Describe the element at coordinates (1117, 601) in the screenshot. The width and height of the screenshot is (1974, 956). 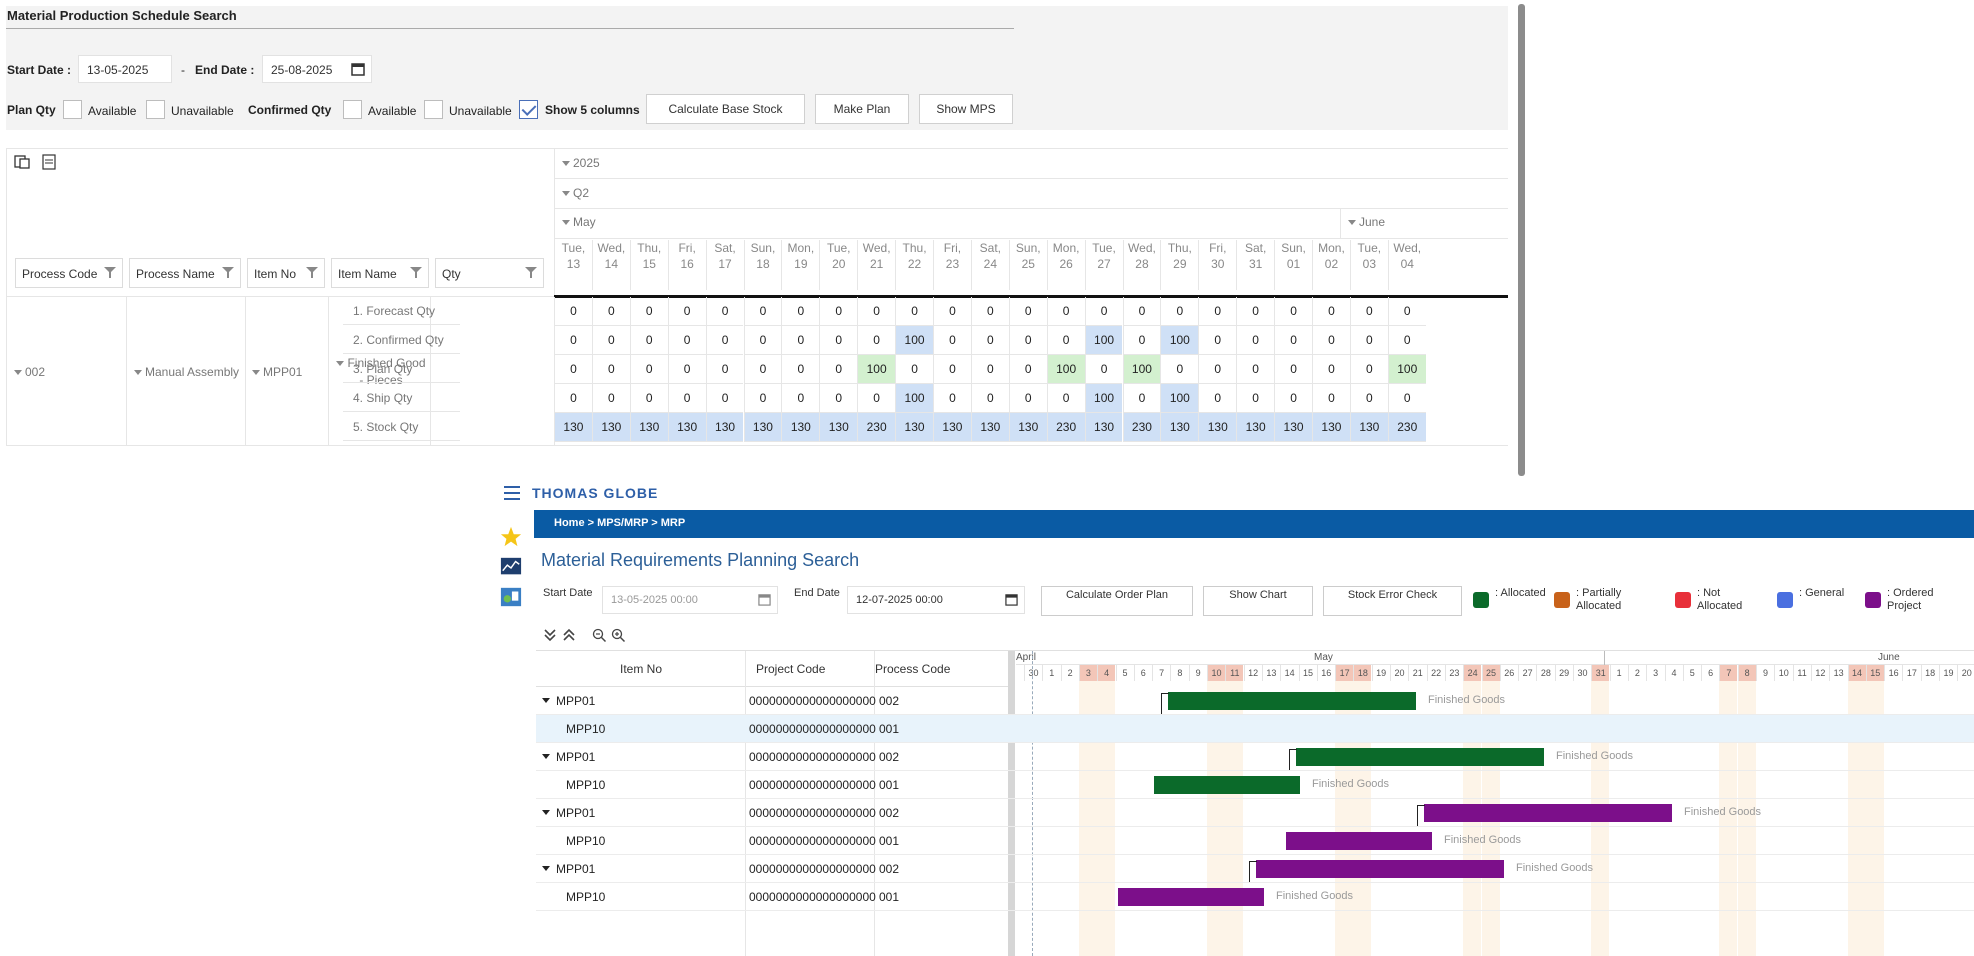
I see `calculate-order-plan-button: Calculate Order Plan` at that location.